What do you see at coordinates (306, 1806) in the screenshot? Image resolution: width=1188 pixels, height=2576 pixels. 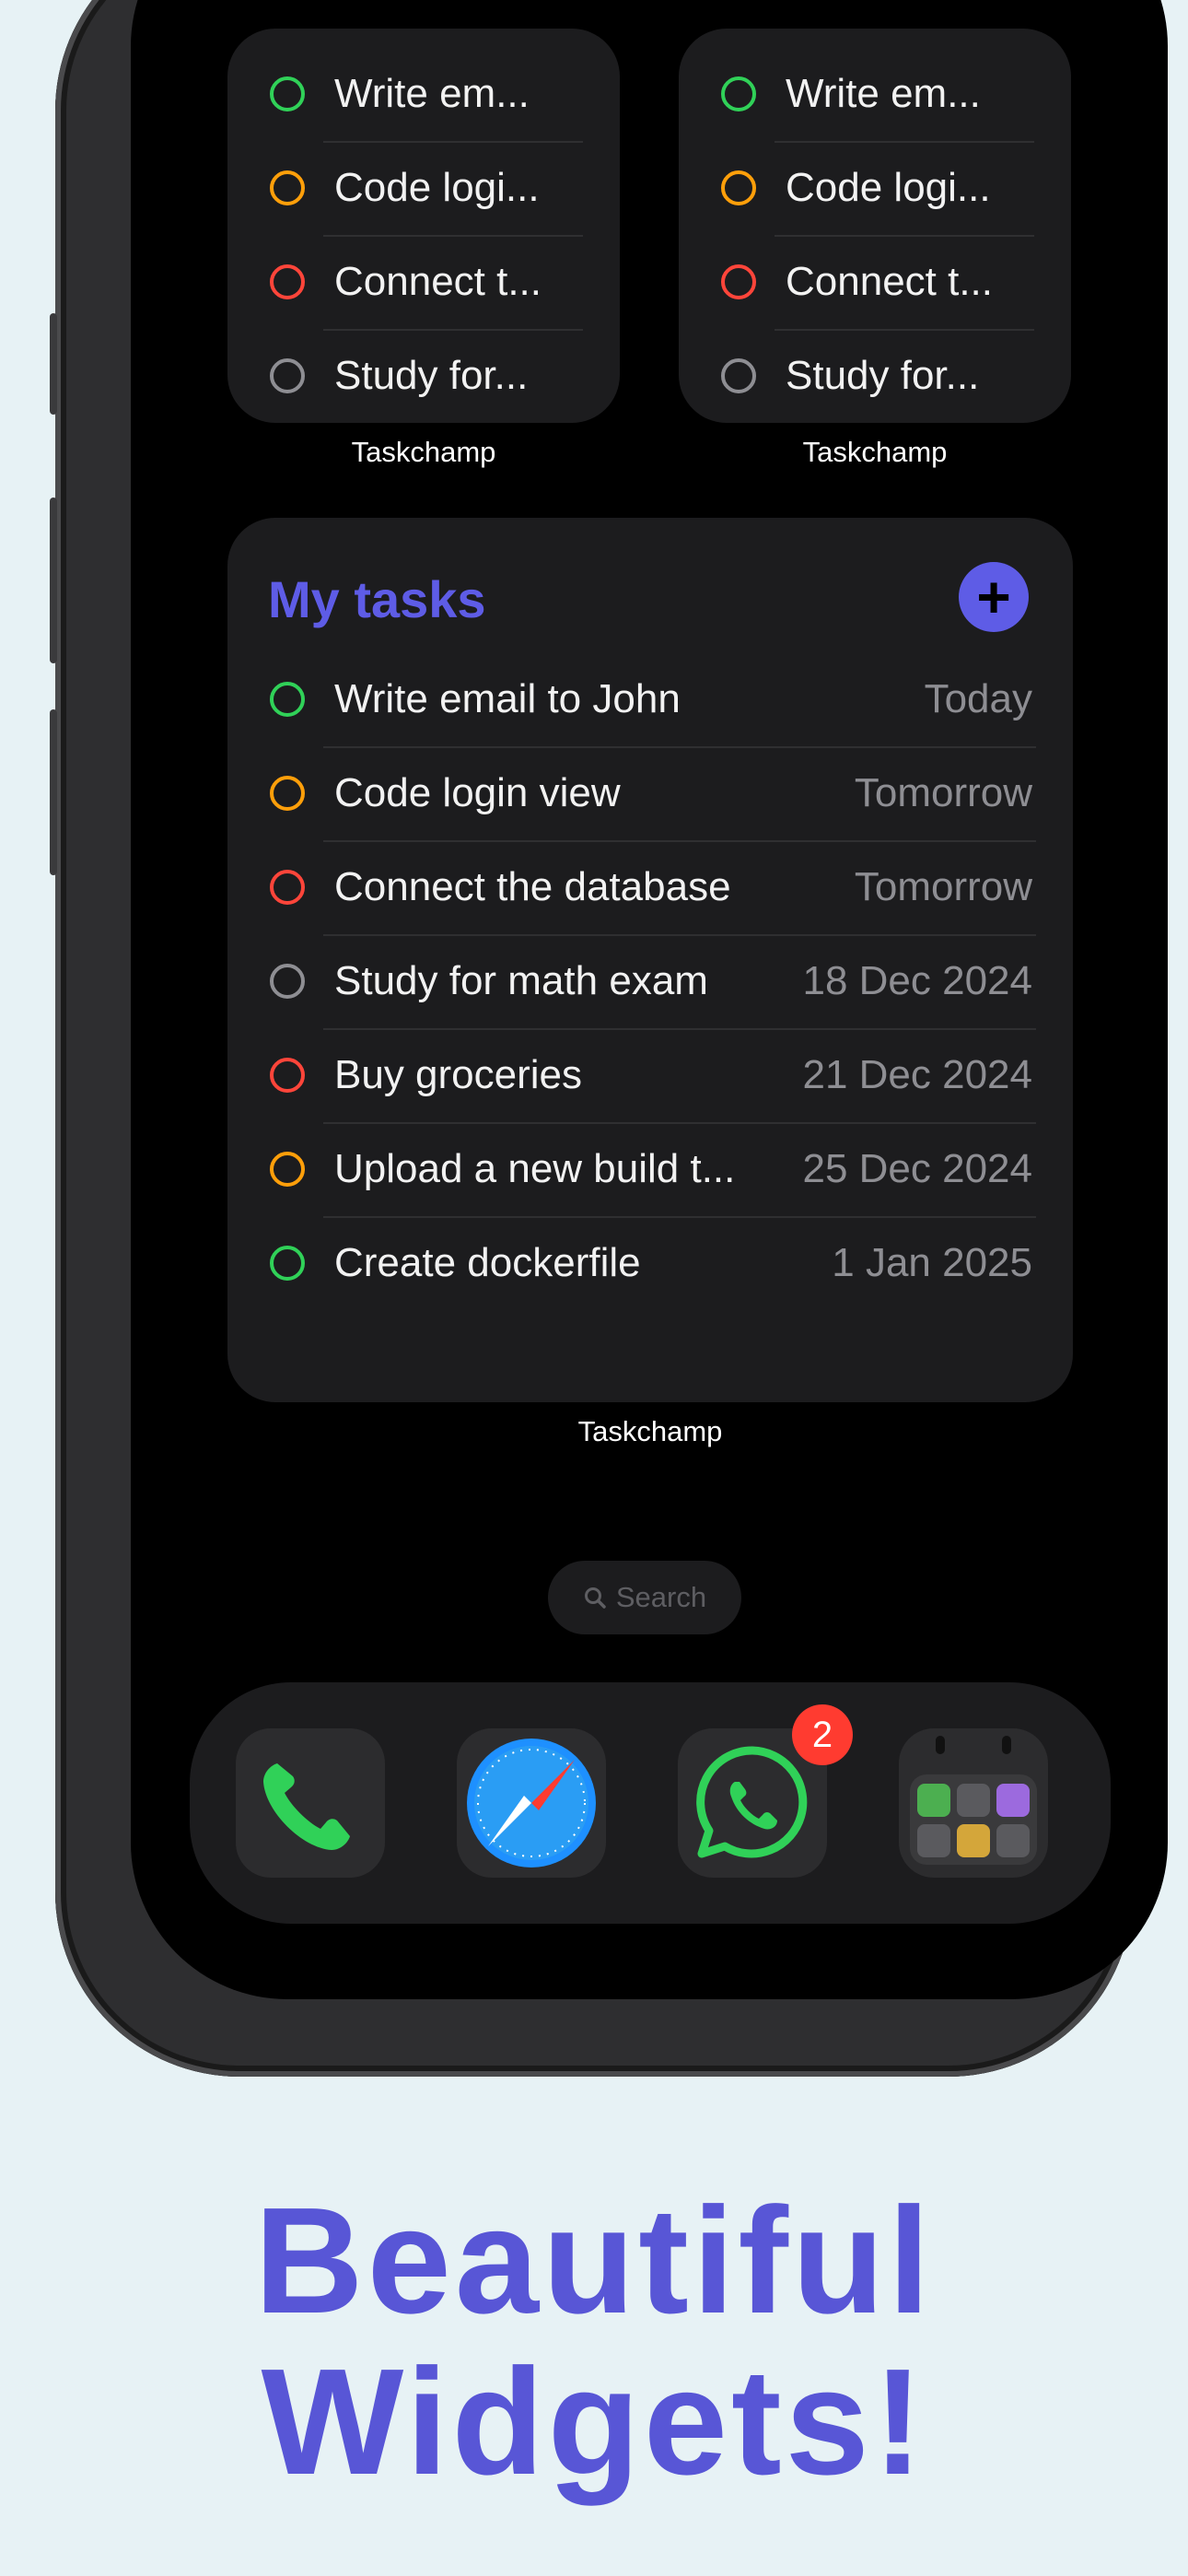 I see `phone-icon` at bounding box center [306, 1806].